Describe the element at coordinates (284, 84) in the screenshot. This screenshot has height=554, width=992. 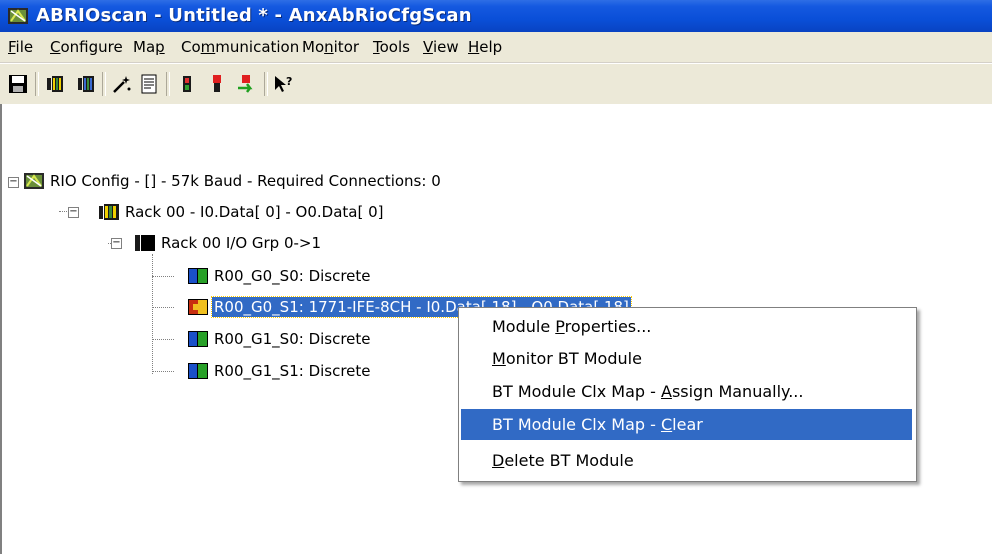
I see `help-pointer-icon: ?` at that location.